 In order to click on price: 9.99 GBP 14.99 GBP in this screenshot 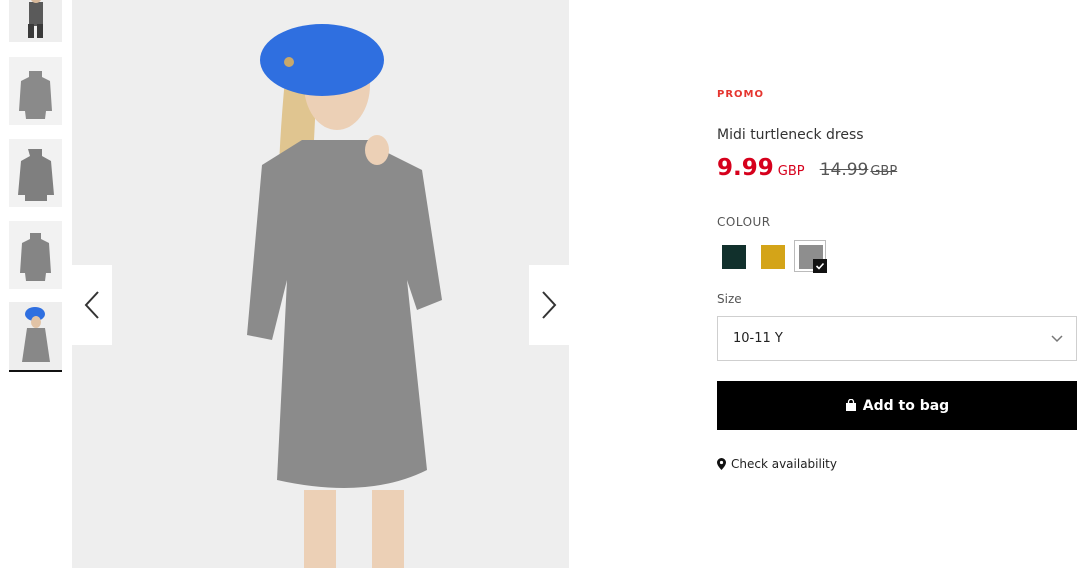, I will do `click(807, 168)`.